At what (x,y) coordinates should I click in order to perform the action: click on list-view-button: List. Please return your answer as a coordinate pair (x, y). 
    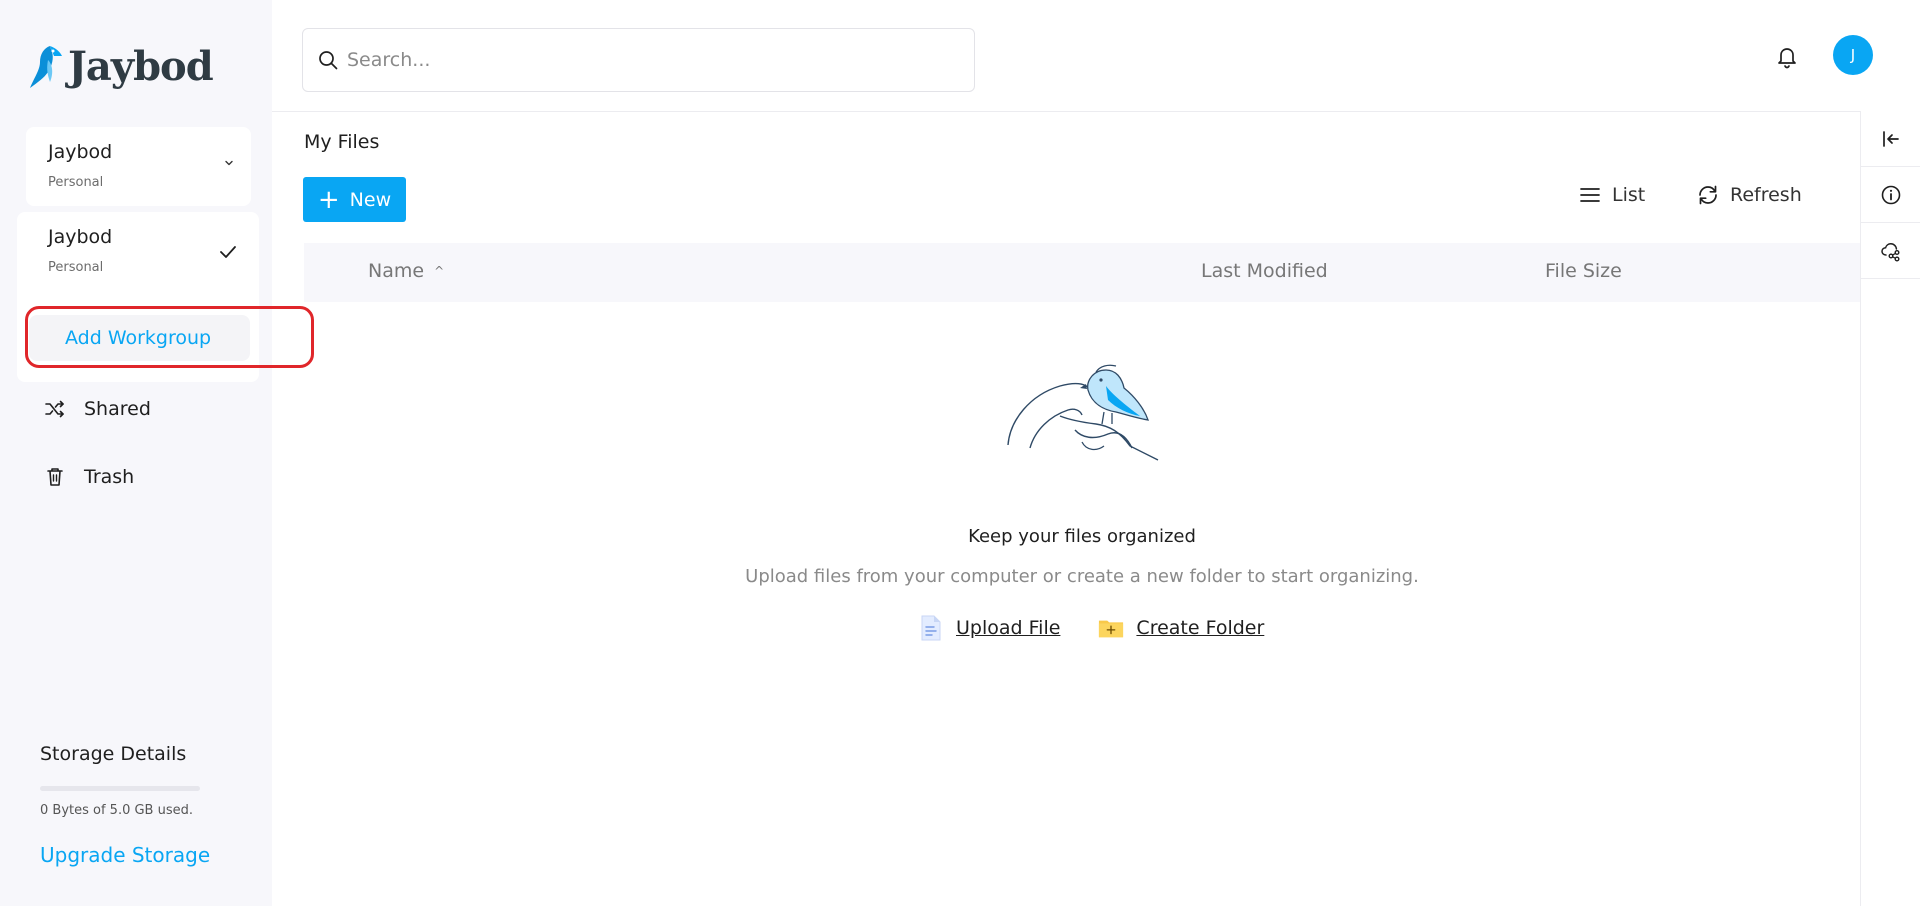
    Looking at the image, I should click on (1611, 195).